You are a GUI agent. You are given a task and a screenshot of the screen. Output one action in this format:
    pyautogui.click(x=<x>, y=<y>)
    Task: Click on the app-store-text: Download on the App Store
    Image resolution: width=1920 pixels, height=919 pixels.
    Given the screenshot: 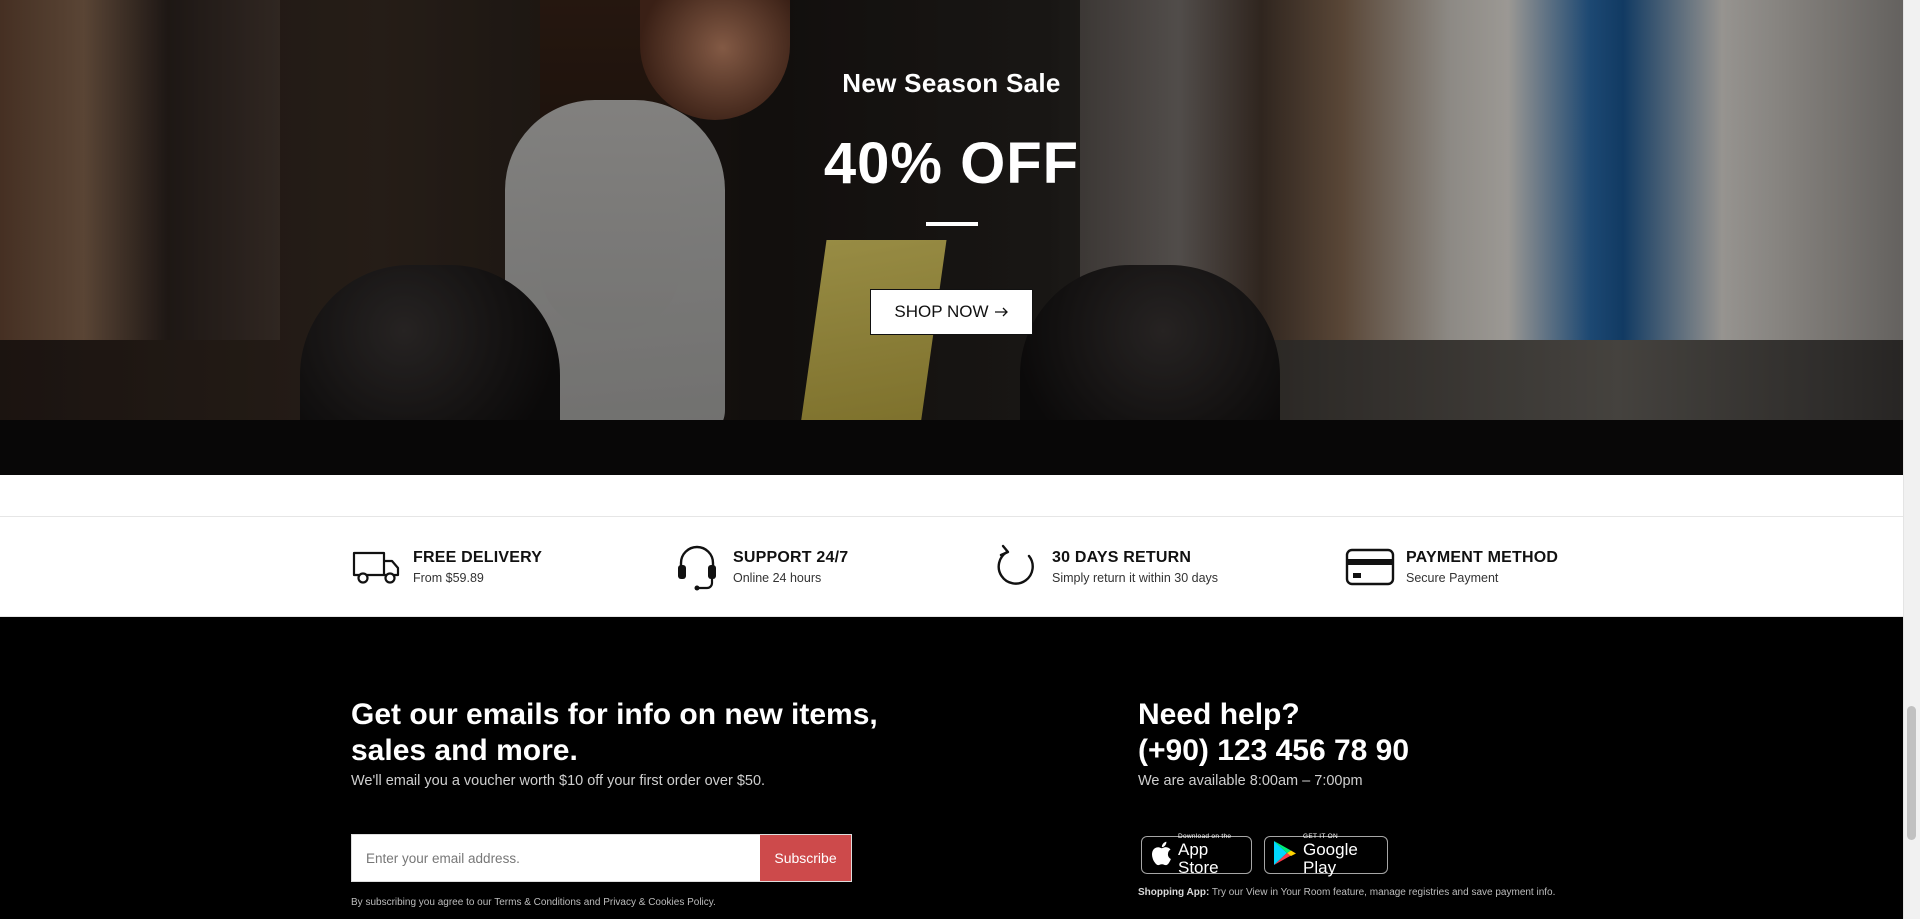 What is the action you would take?
    pyautogui.click(x=1209, y=855)
    